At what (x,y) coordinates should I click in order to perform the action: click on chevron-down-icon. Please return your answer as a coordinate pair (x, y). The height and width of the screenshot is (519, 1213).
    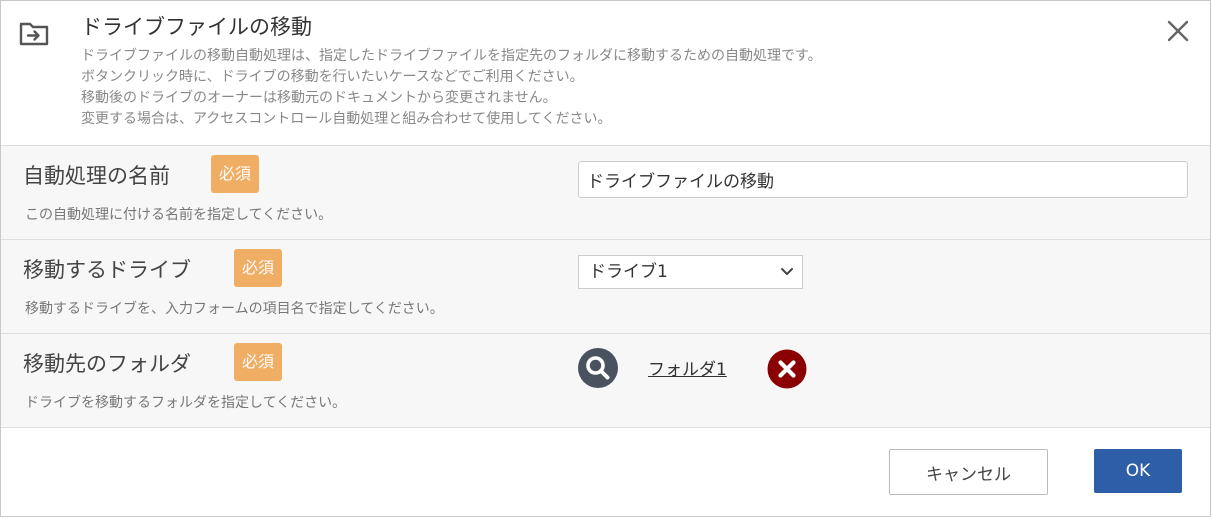
    Looking at the image, I should click on (787, 271).